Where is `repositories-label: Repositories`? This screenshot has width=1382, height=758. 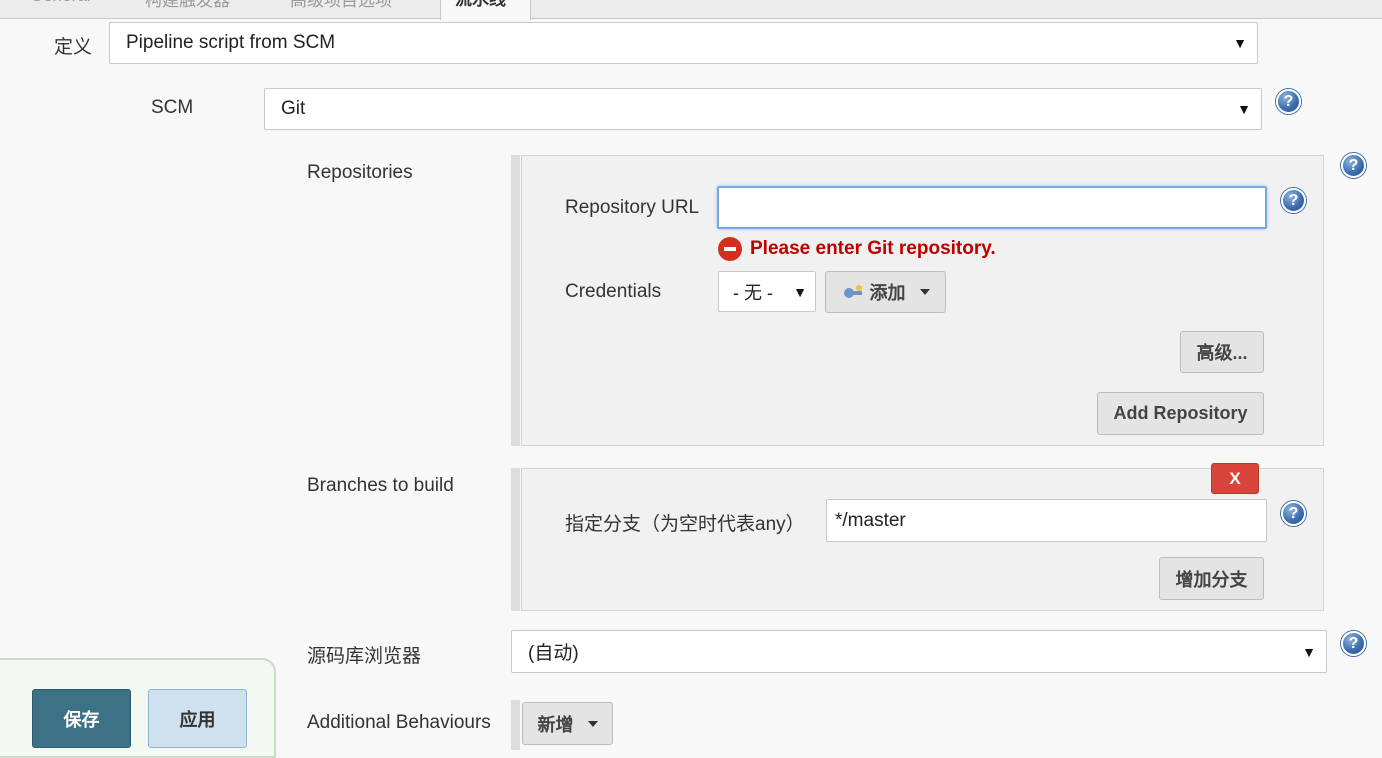
repositories-label: Repositories is located at coordinates (360, 172).